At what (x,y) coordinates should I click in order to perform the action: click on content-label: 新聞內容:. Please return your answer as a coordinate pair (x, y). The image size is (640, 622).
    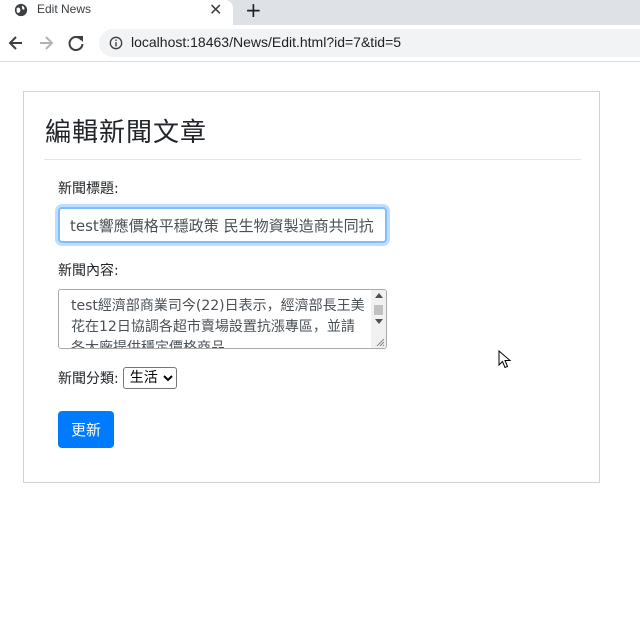
    Looking at the image, I should click on (88, 271).